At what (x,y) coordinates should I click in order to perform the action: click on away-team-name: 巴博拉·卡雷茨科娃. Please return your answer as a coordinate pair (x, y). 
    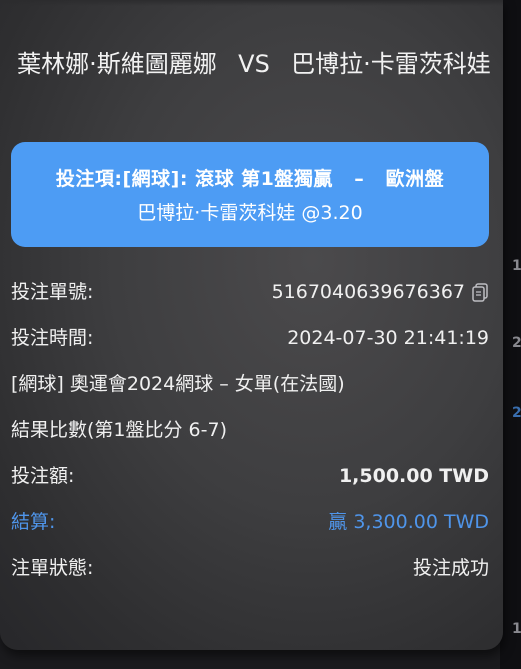
    Looking at the image, I should click on (391, 64).